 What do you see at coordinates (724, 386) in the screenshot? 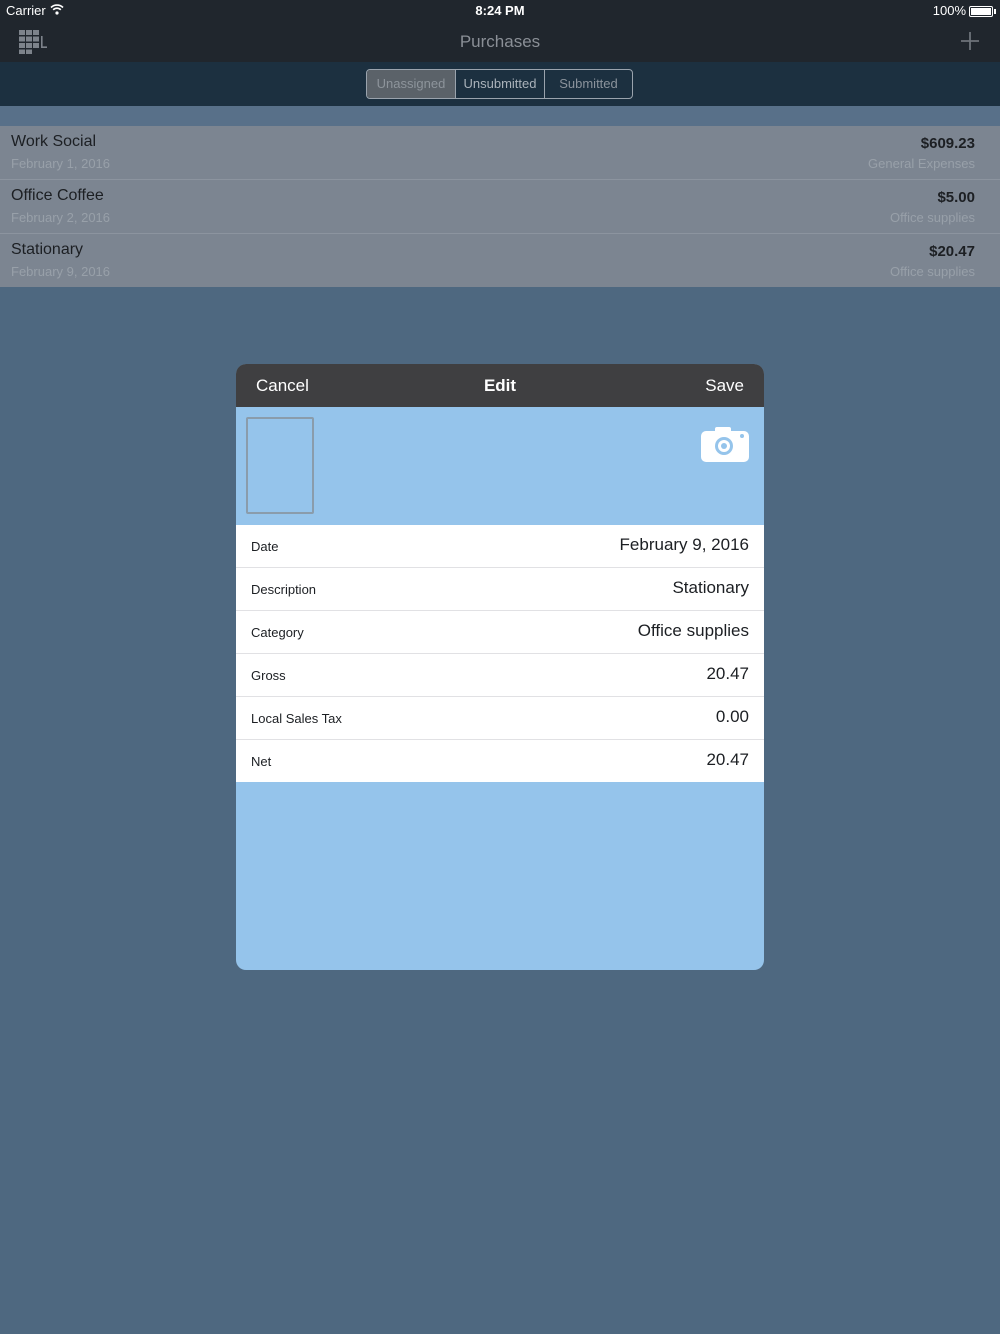
I see `save-button: Save` at bounding box center [724, 386].